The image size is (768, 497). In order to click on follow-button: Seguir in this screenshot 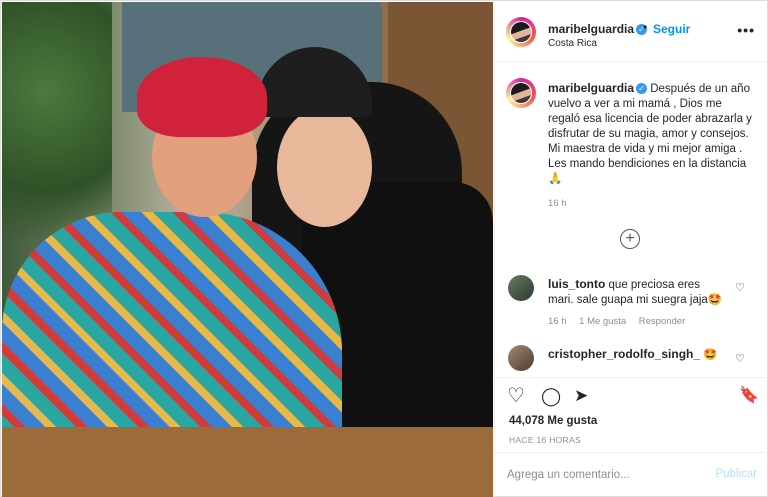, I will do `click(671, 29)`.